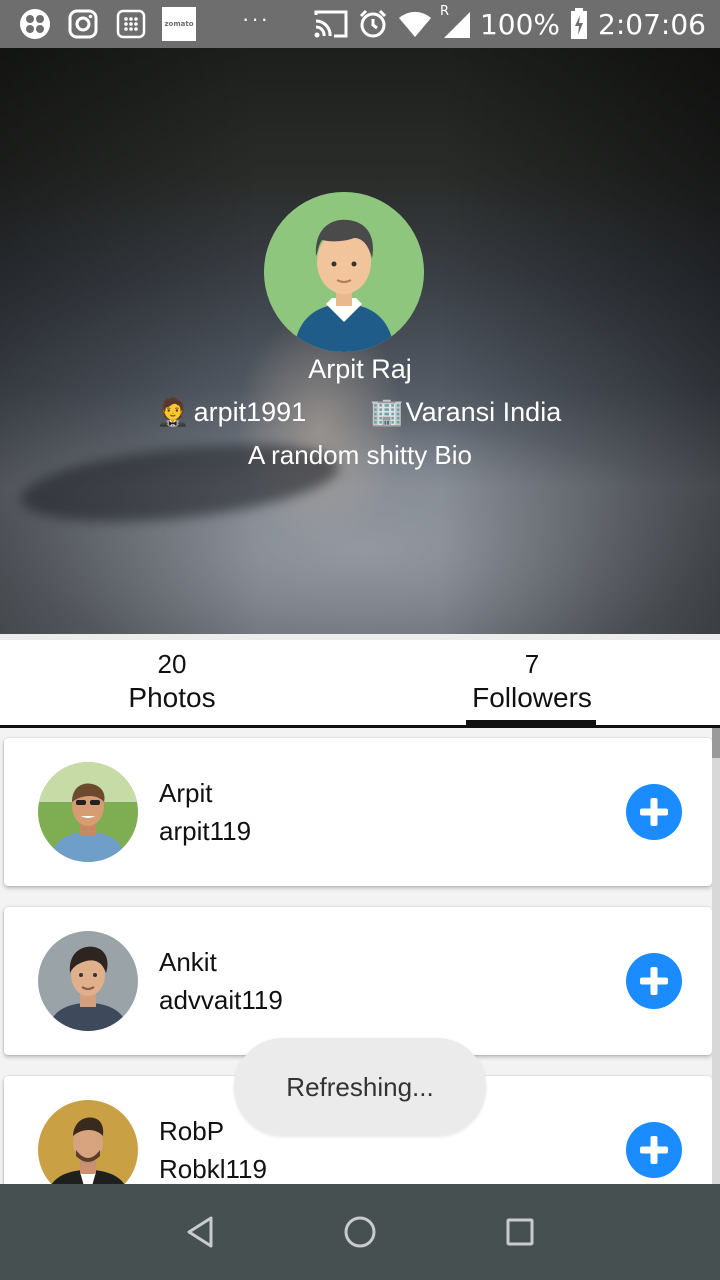 The image size is (720, 1280). I want to click on cast-icon, so click(331, 24).